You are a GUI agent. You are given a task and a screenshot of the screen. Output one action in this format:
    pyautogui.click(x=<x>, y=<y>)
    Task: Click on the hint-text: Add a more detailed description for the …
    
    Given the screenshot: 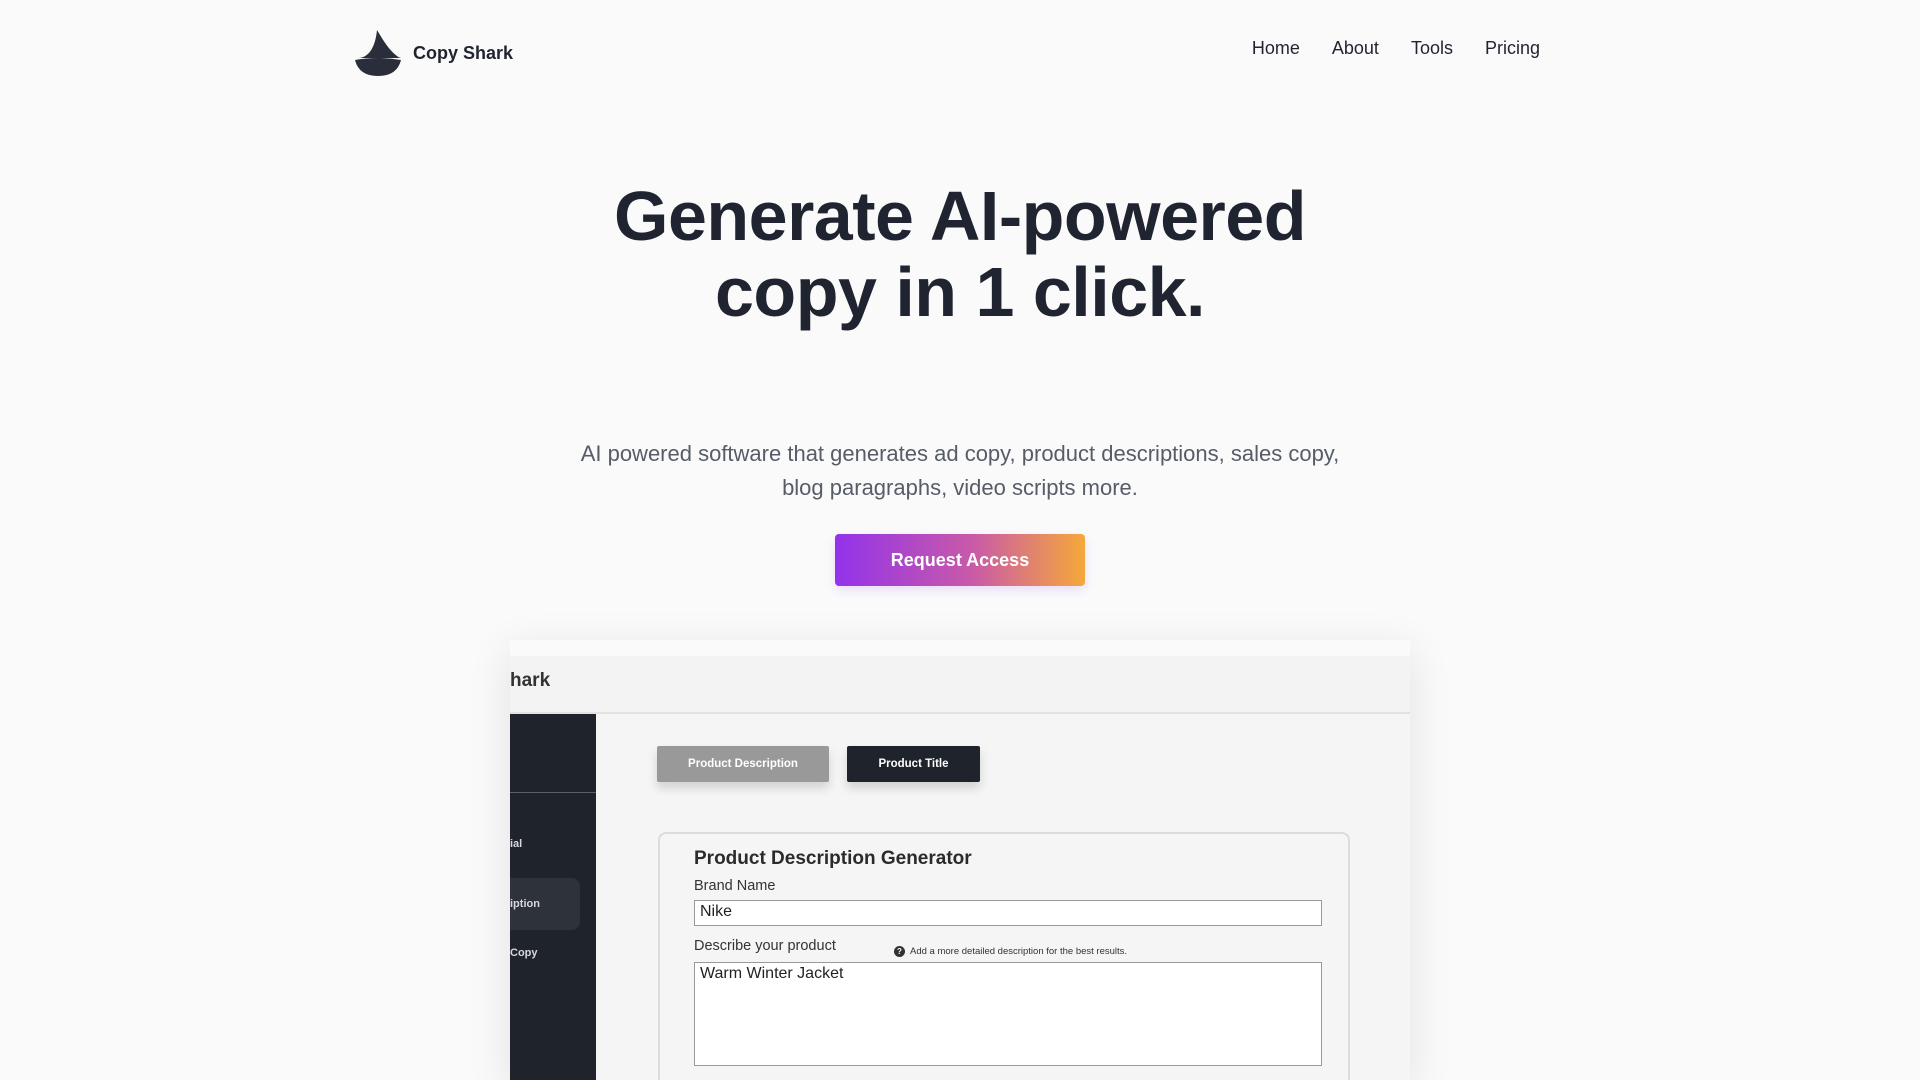 What is the action you would take?
    pyautogui.click(x=1019, y=951)
    